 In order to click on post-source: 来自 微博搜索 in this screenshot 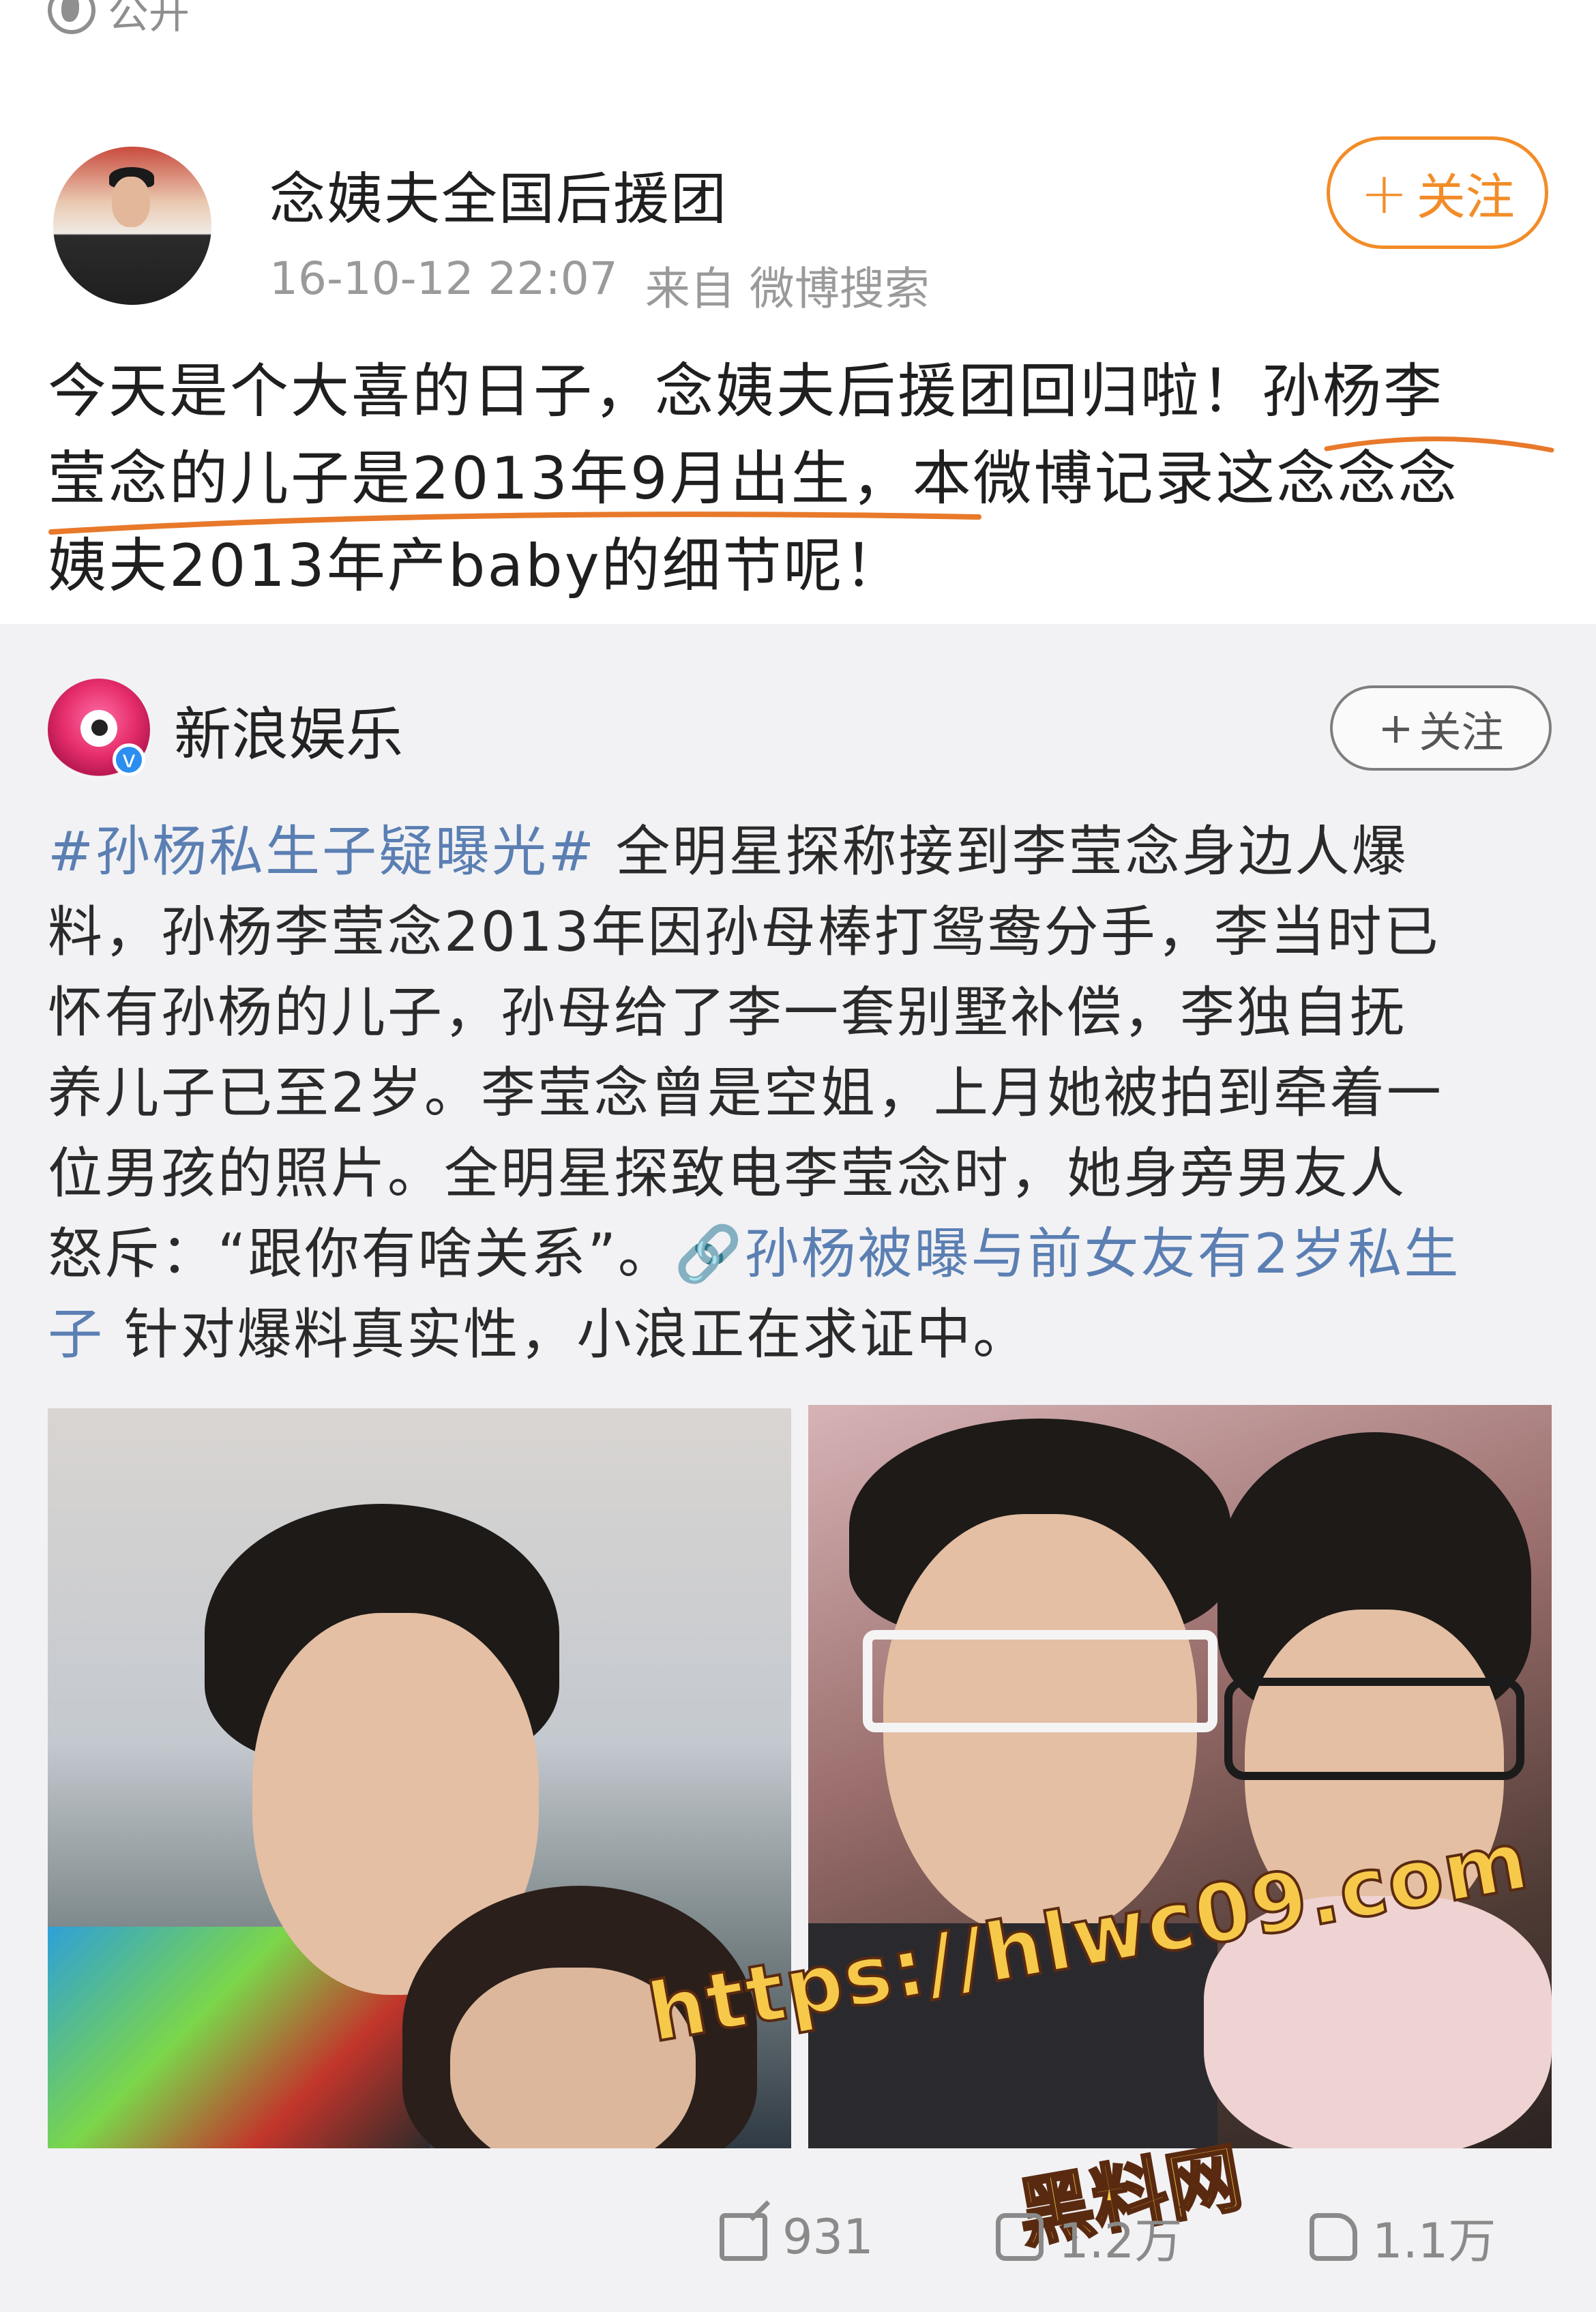, I will do `click(788, 289)`.